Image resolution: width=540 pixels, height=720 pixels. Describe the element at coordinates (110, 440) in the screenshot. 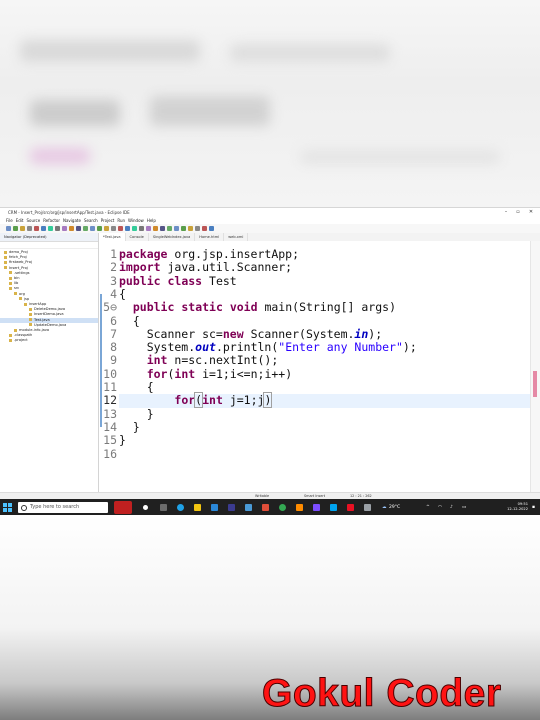

I see `line-number: 15` at that location.